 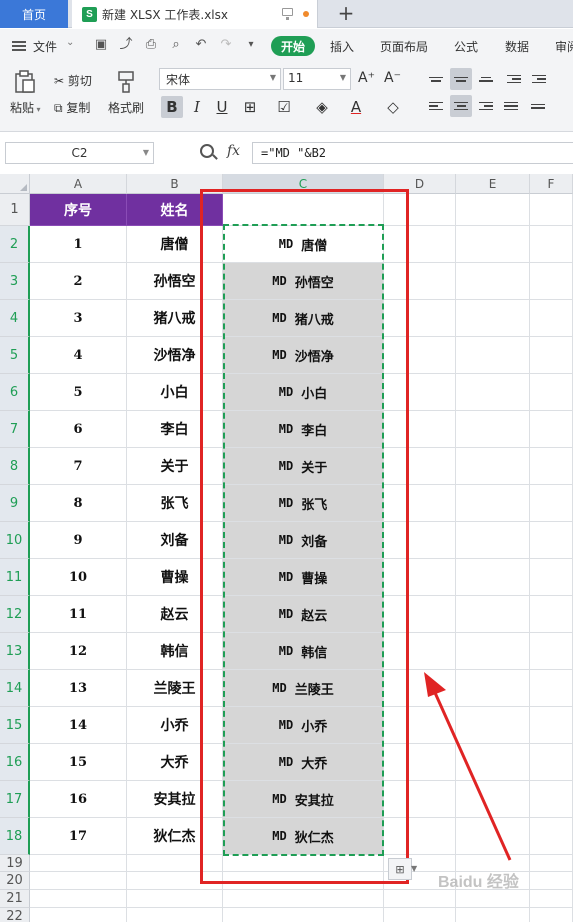 I want to click on cell-result: MD 猪八戒, so click(x=303, y=318).